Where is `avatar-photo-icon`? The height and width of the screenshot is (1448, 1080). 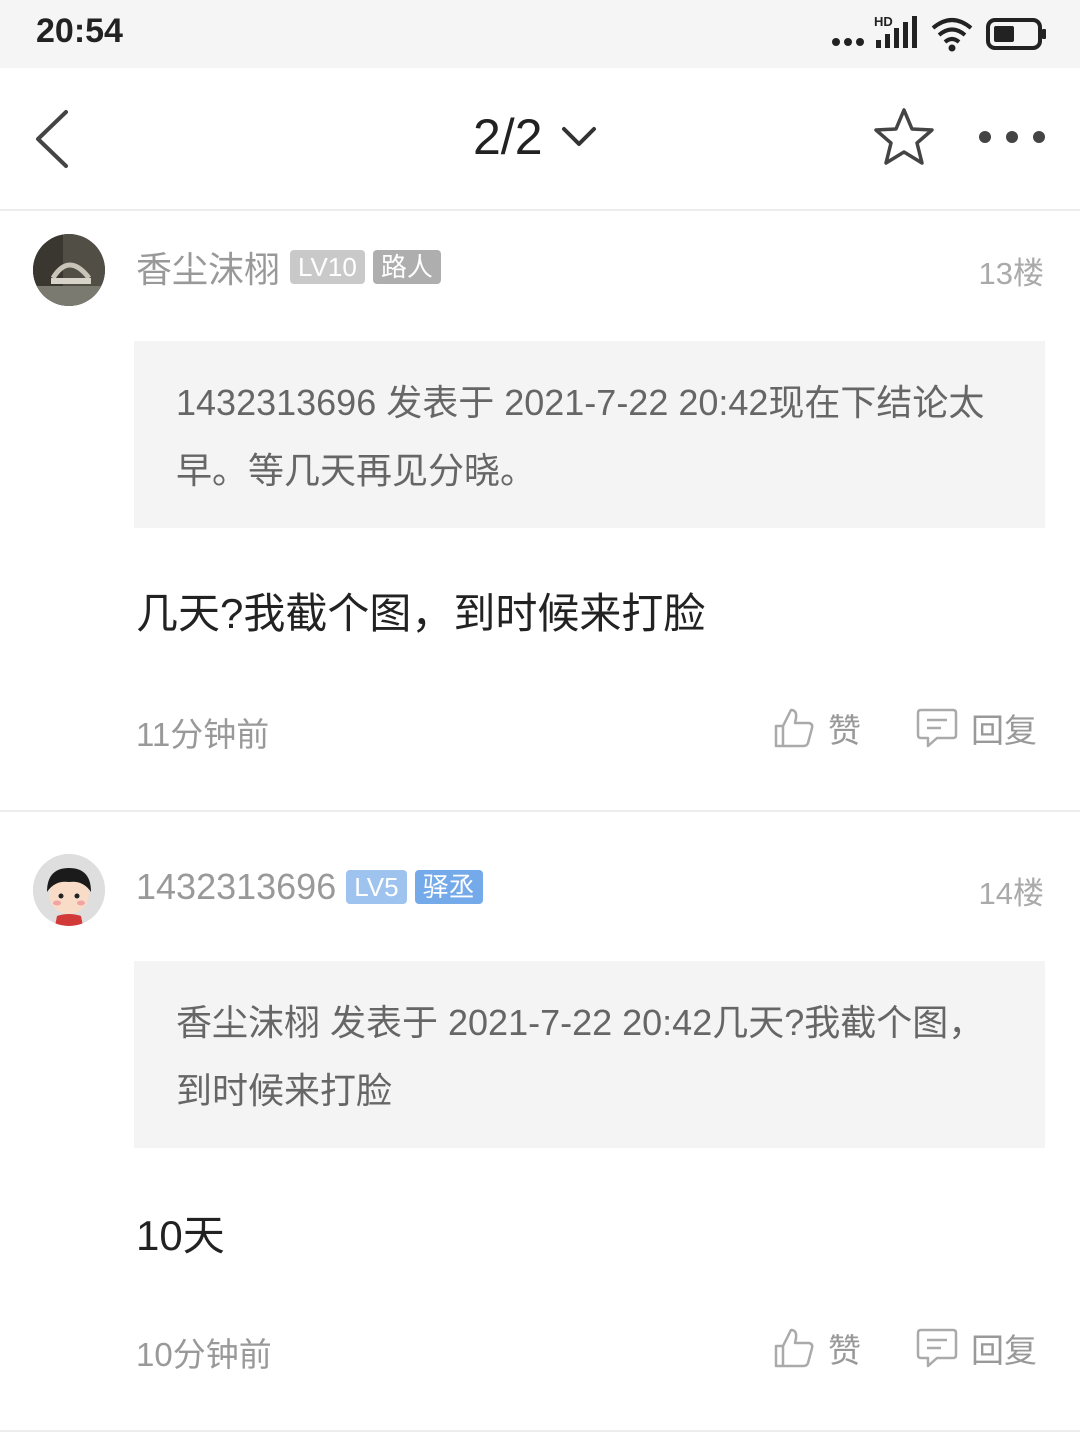
avatar-photo-icon is located at coordinates (69, 270).